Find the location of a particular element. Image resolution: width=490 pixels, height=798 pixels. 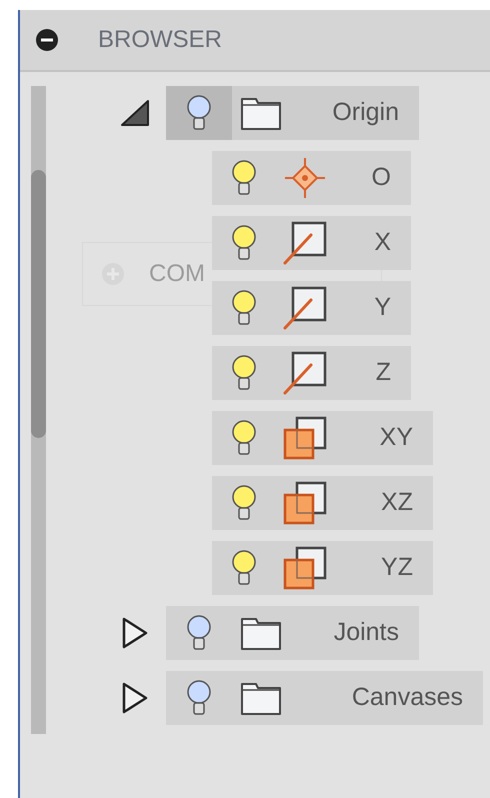

item-label: XZ is located at coordinates (397, 502).